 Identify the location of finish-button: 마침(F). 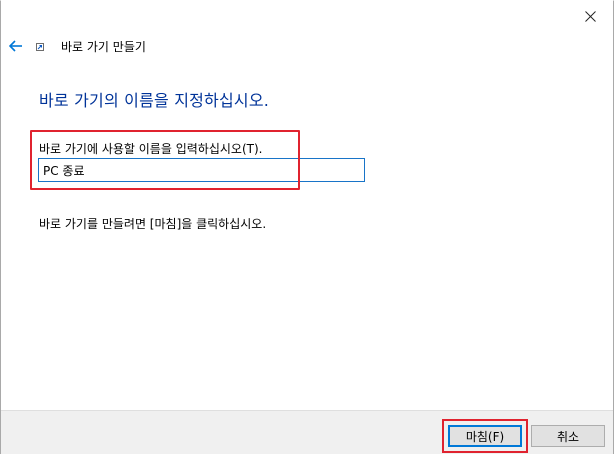
(485, 436).